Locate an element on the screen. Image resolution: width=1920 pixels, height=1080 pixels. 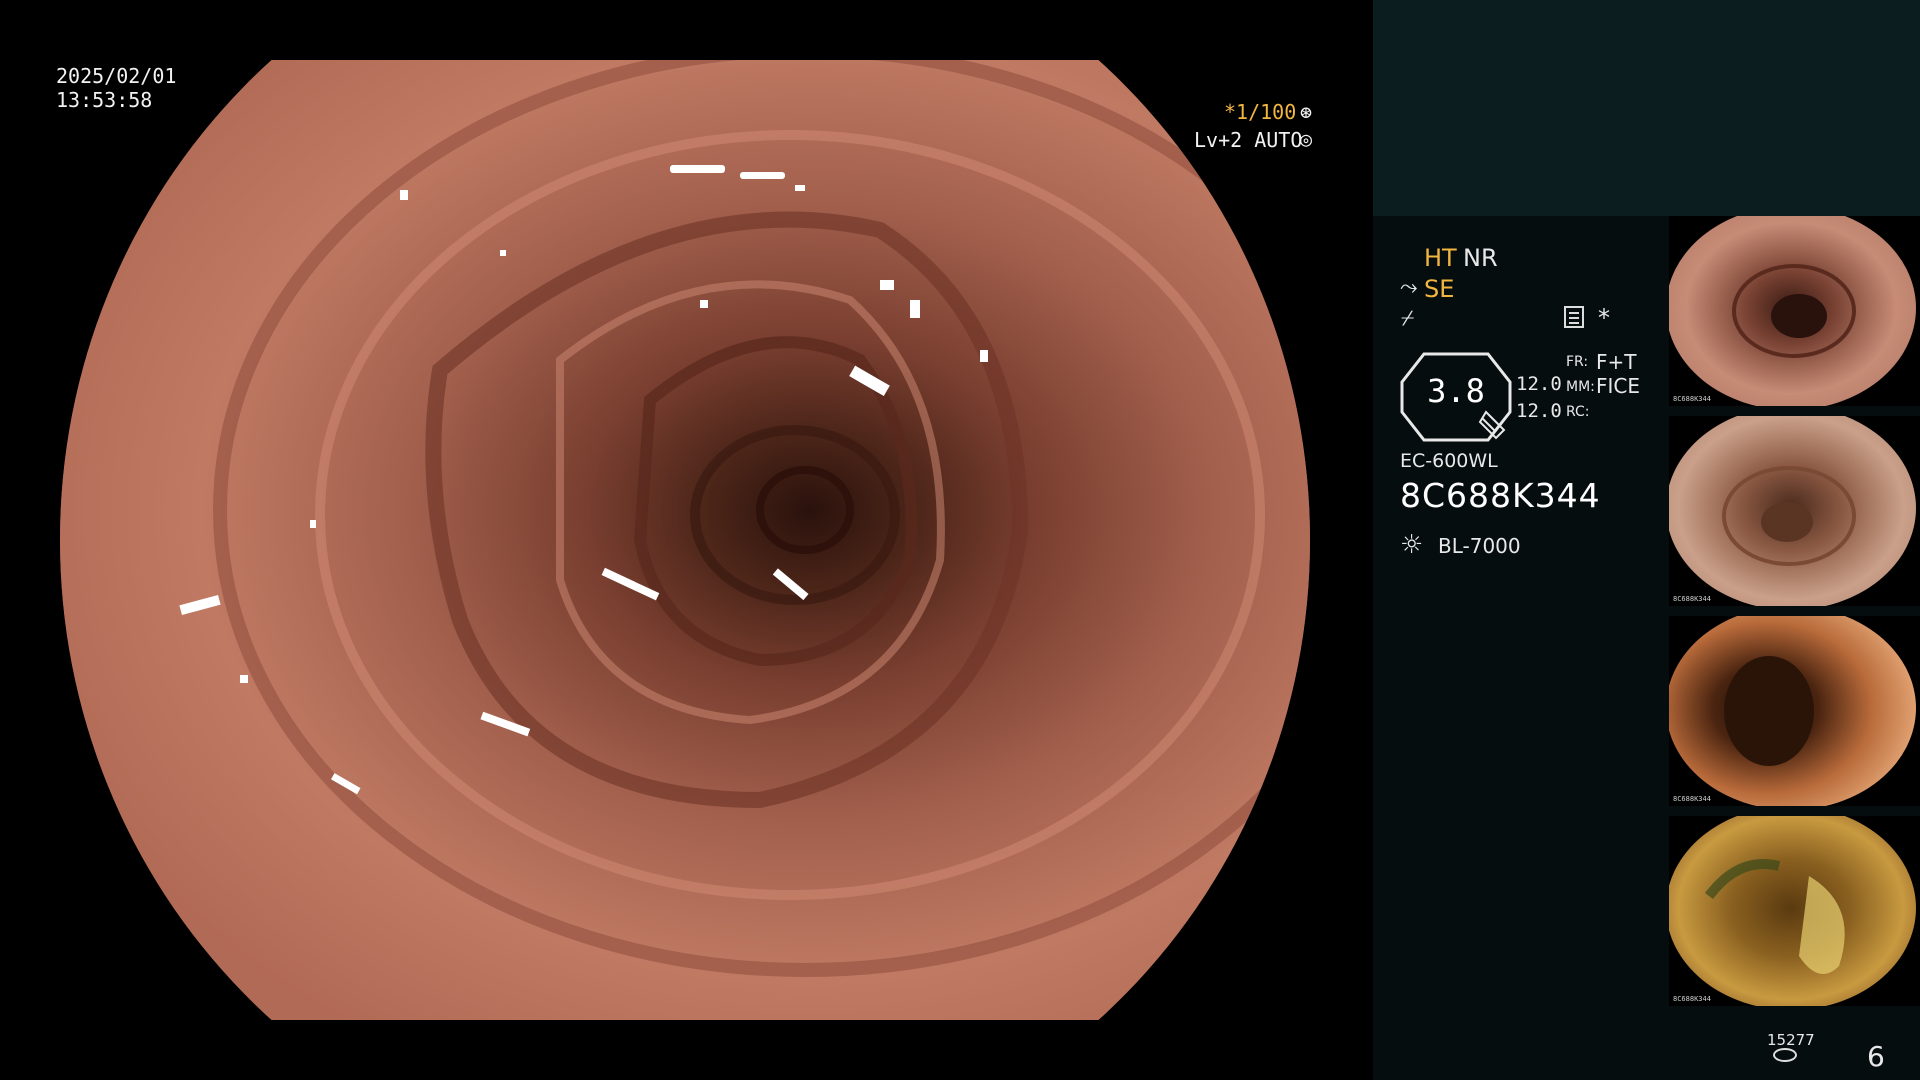
light-source-model: BL-7000 is located at coordinates (1479, 546).